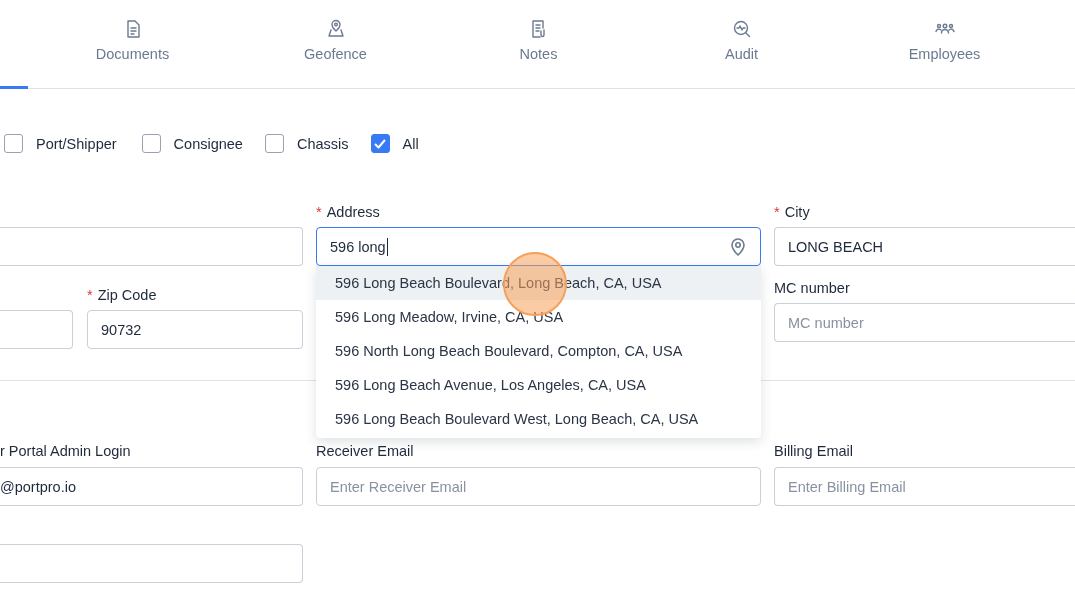 Image resolution: width=1075 pixels, height=601 pixels. I want to click on checkbox-label: Port/Shipper, so click(76, 143).